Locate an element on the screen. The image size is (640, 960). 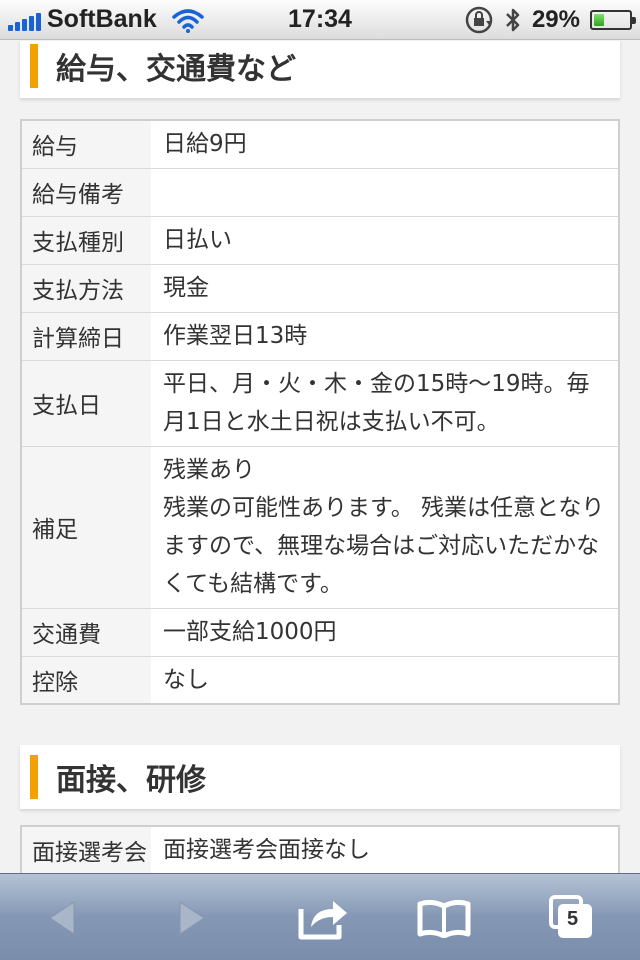
status-bar: SoftBank 17:34 29% is located at coordinates (320, 20).